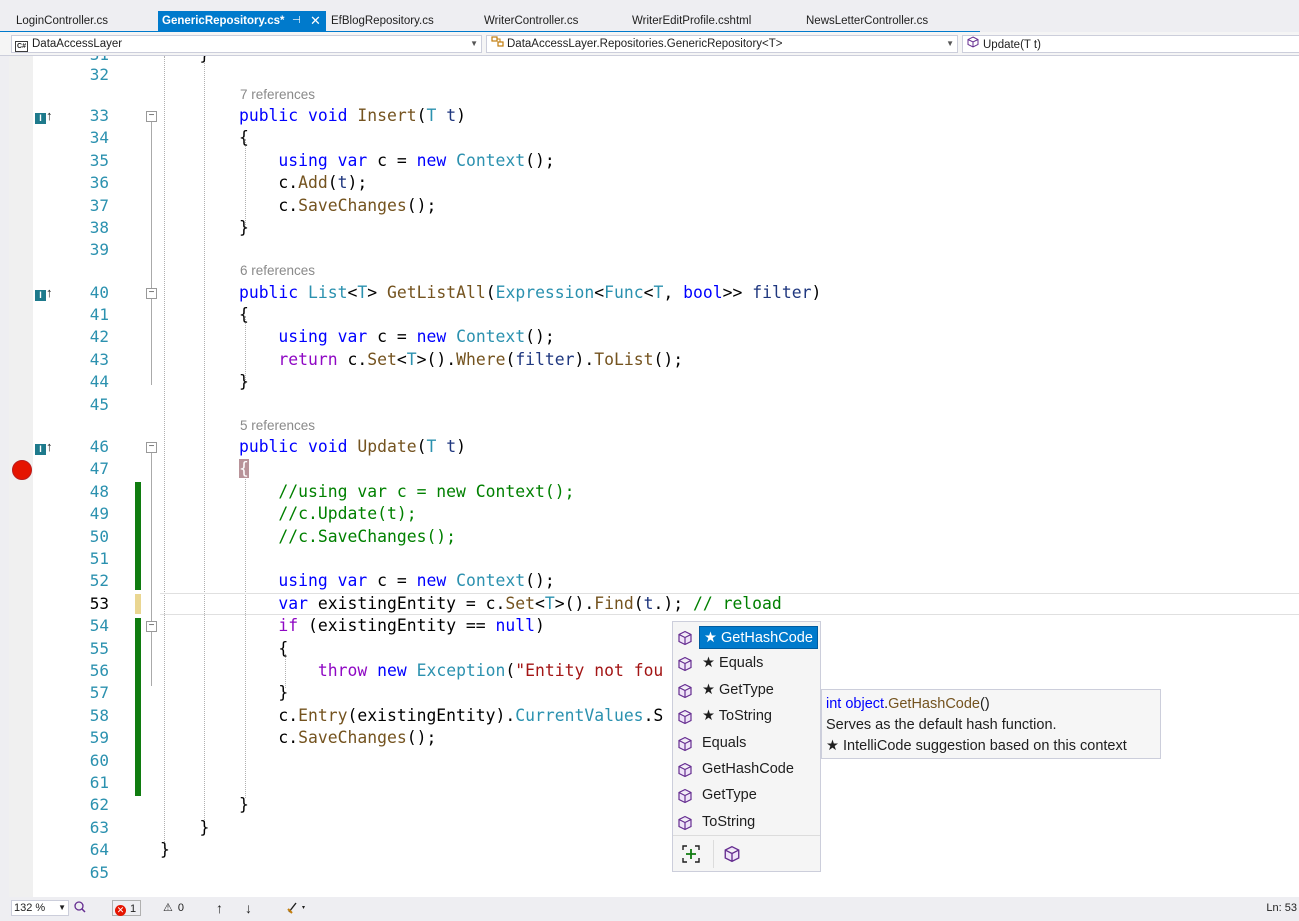  I want to click on project-dropdown: C# DataAccessLayer ▼, so click(246, 44).